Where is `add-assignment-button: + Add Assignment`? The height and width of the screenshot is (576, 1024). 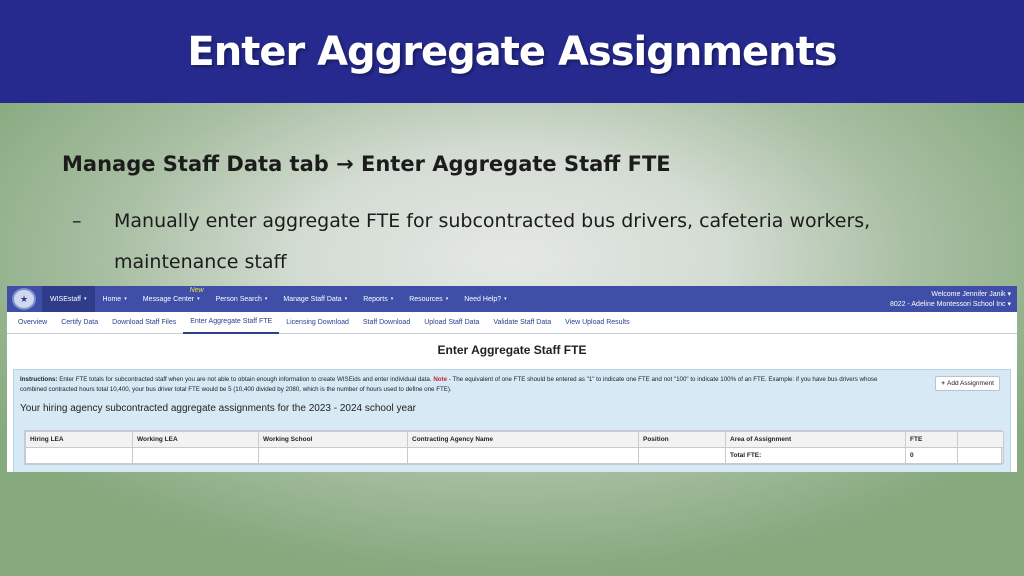
add-assignment-button: + Add Assignment is located at coordinates (967, 383).